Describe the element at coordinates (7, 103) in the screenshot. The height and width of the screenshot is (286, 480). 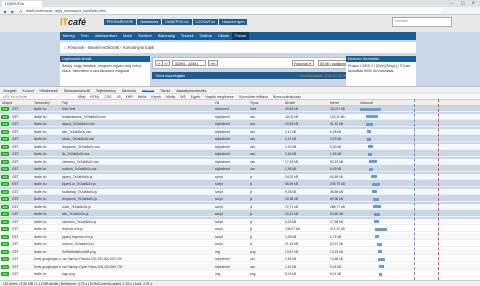
I see `column-header: Állapot` at that location.